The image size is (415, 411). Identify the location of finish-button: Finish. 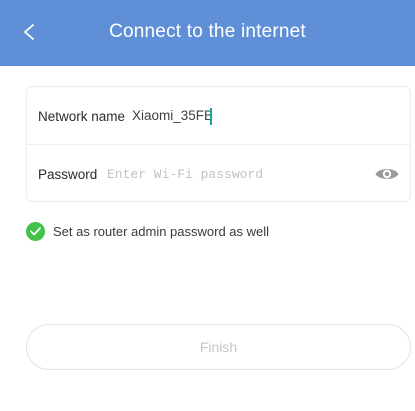
(218, 347).